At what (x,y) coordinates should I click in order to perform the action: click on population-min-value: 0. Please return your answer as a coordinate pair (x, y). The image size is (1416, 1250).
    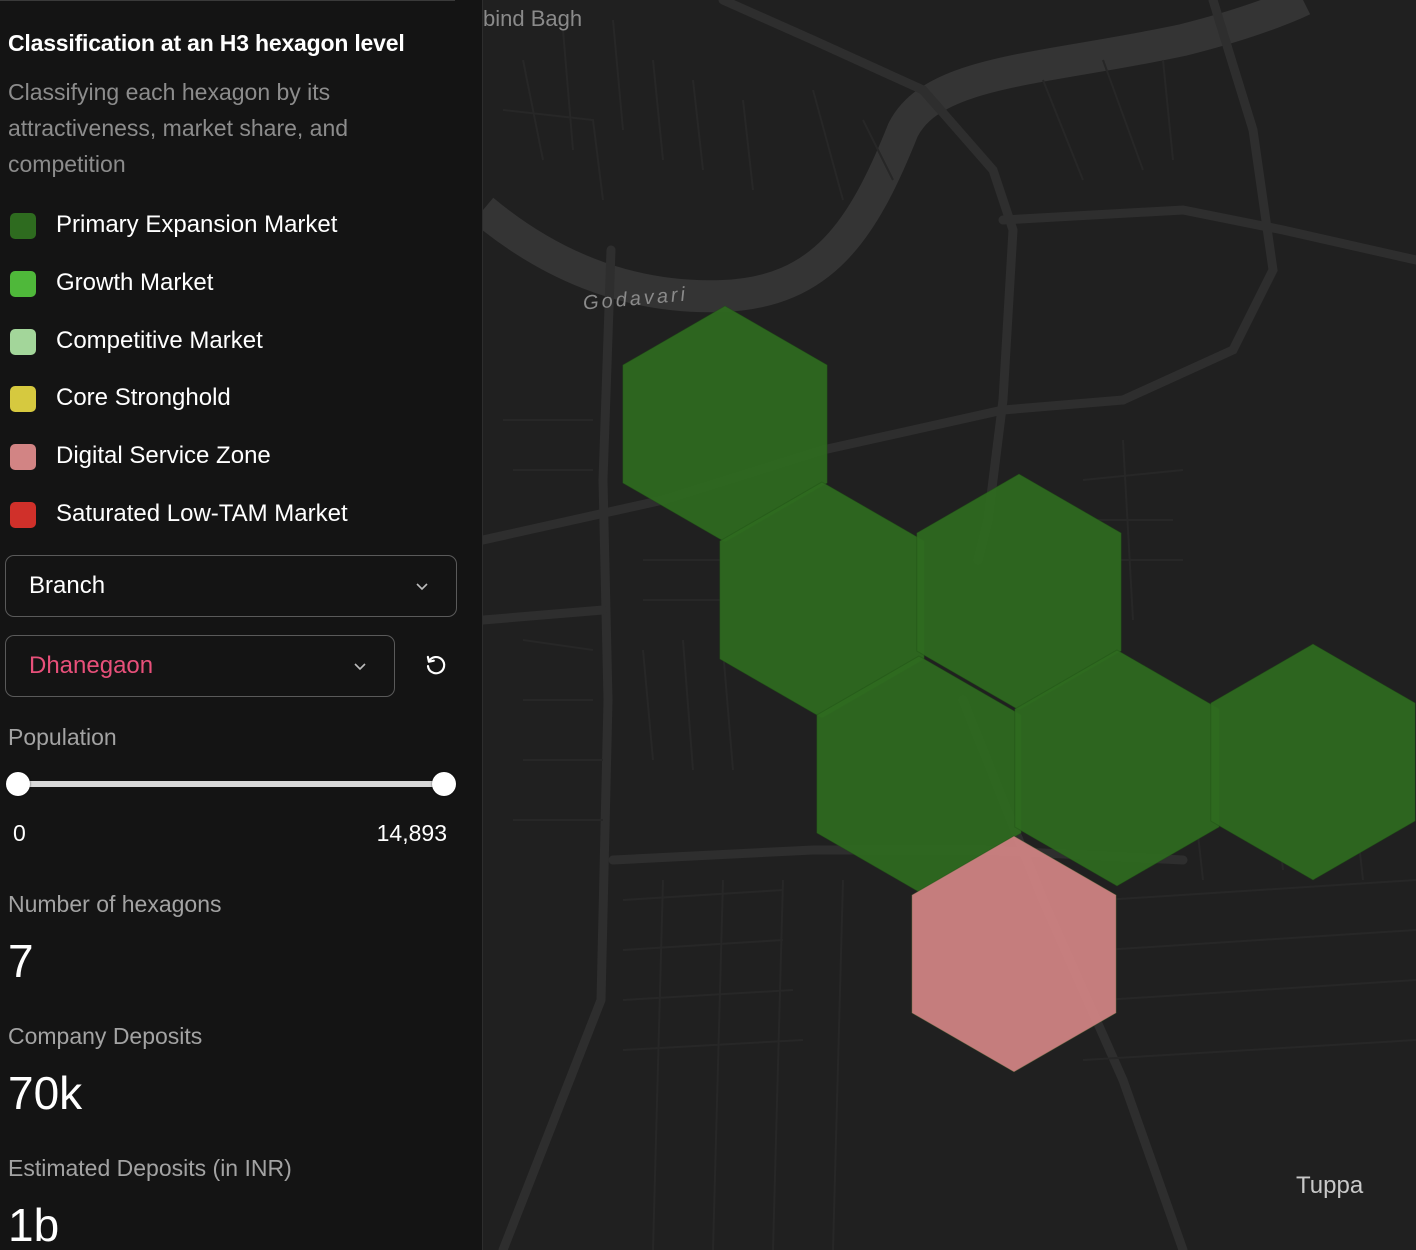
    Looking at the image, I should click on (19, 833).